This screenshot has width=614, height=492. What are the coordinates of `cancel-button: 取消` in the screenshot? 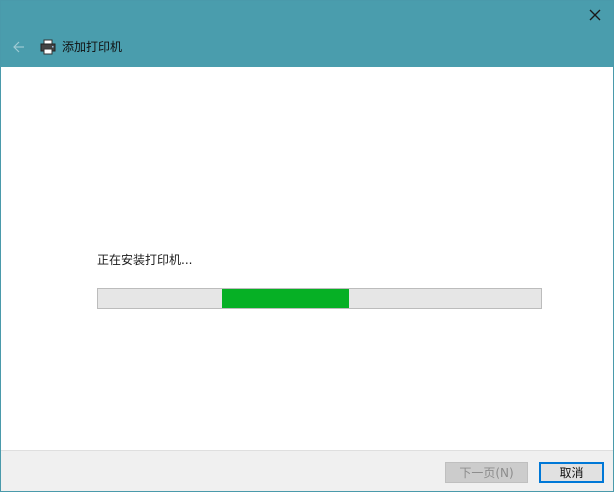 It's located at (571, 472).